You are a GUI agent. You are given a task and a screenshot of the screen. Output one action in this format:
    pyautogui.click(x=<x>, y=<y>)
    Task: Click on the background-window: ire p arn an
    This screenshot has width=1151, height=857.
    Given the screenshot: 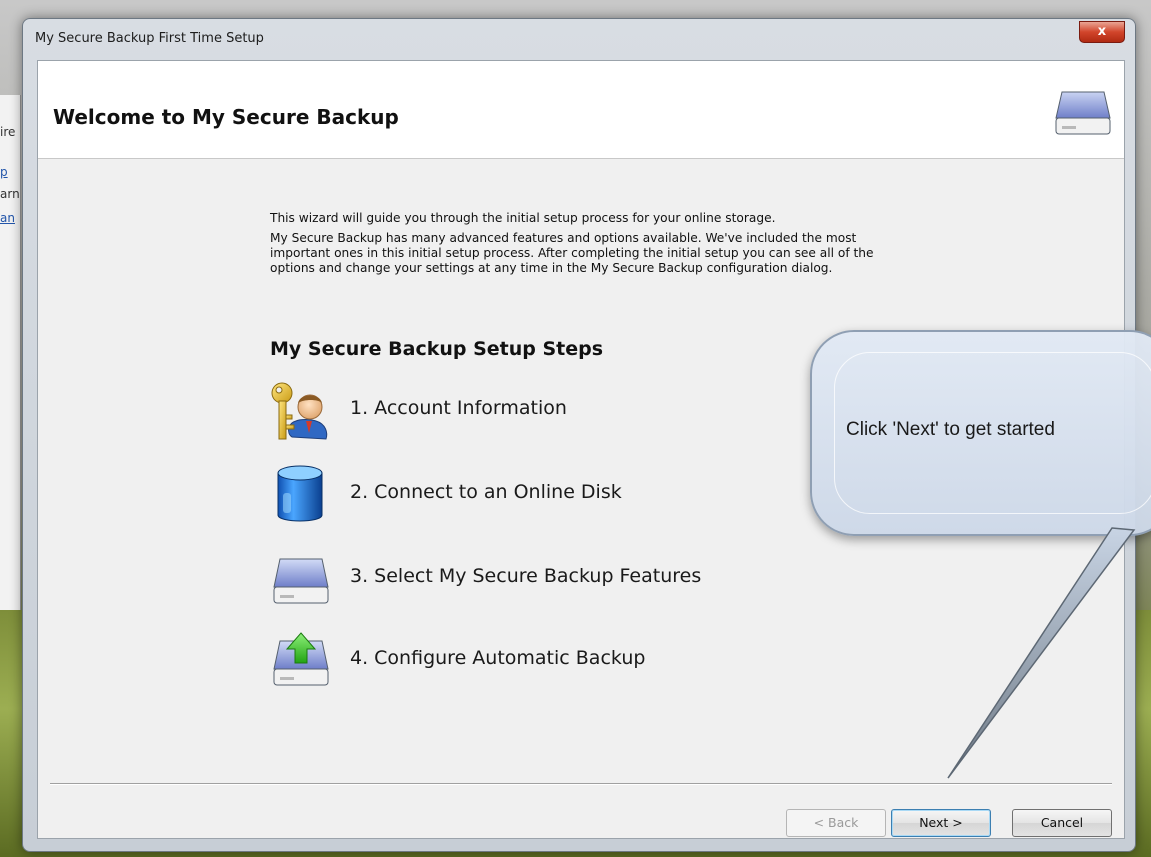 What is the action you would take?
    pyautogui.click(x=10, y=352)
    